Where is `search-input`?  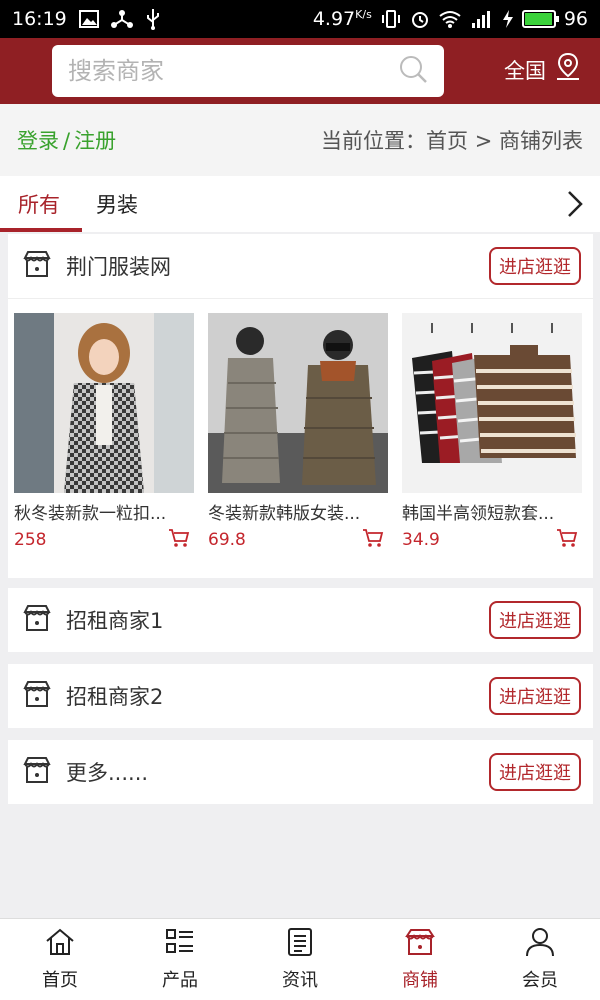 search-input is located at coordinates (233, 71).